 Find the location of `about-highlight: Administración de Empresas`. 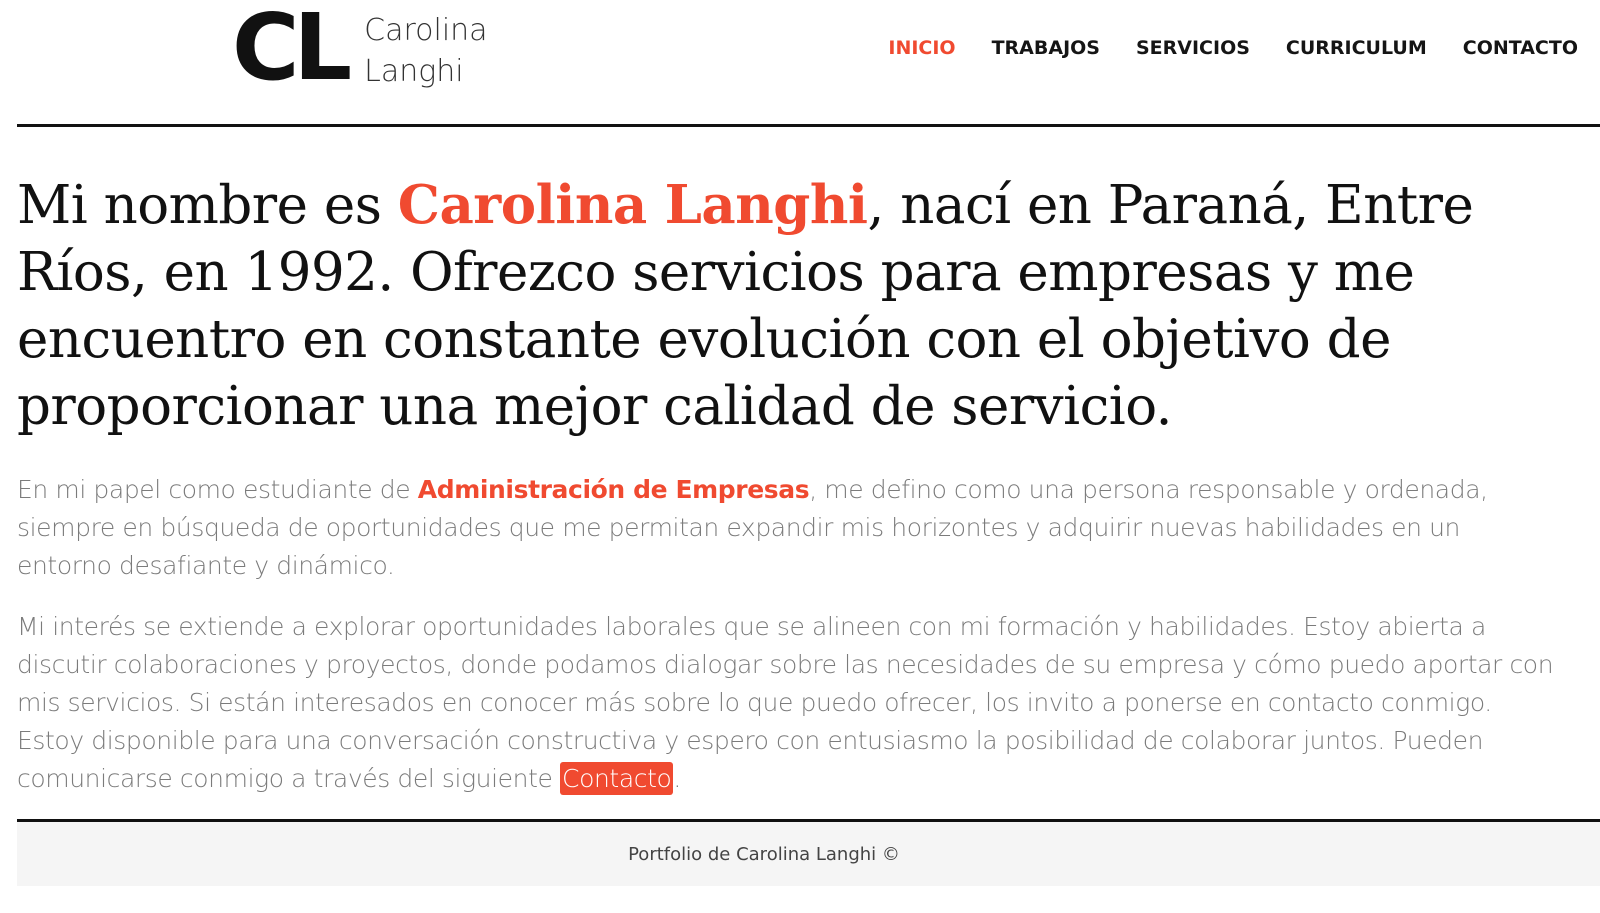

about-highlight: Administración de Empresas is located at coordinates (613, 489).